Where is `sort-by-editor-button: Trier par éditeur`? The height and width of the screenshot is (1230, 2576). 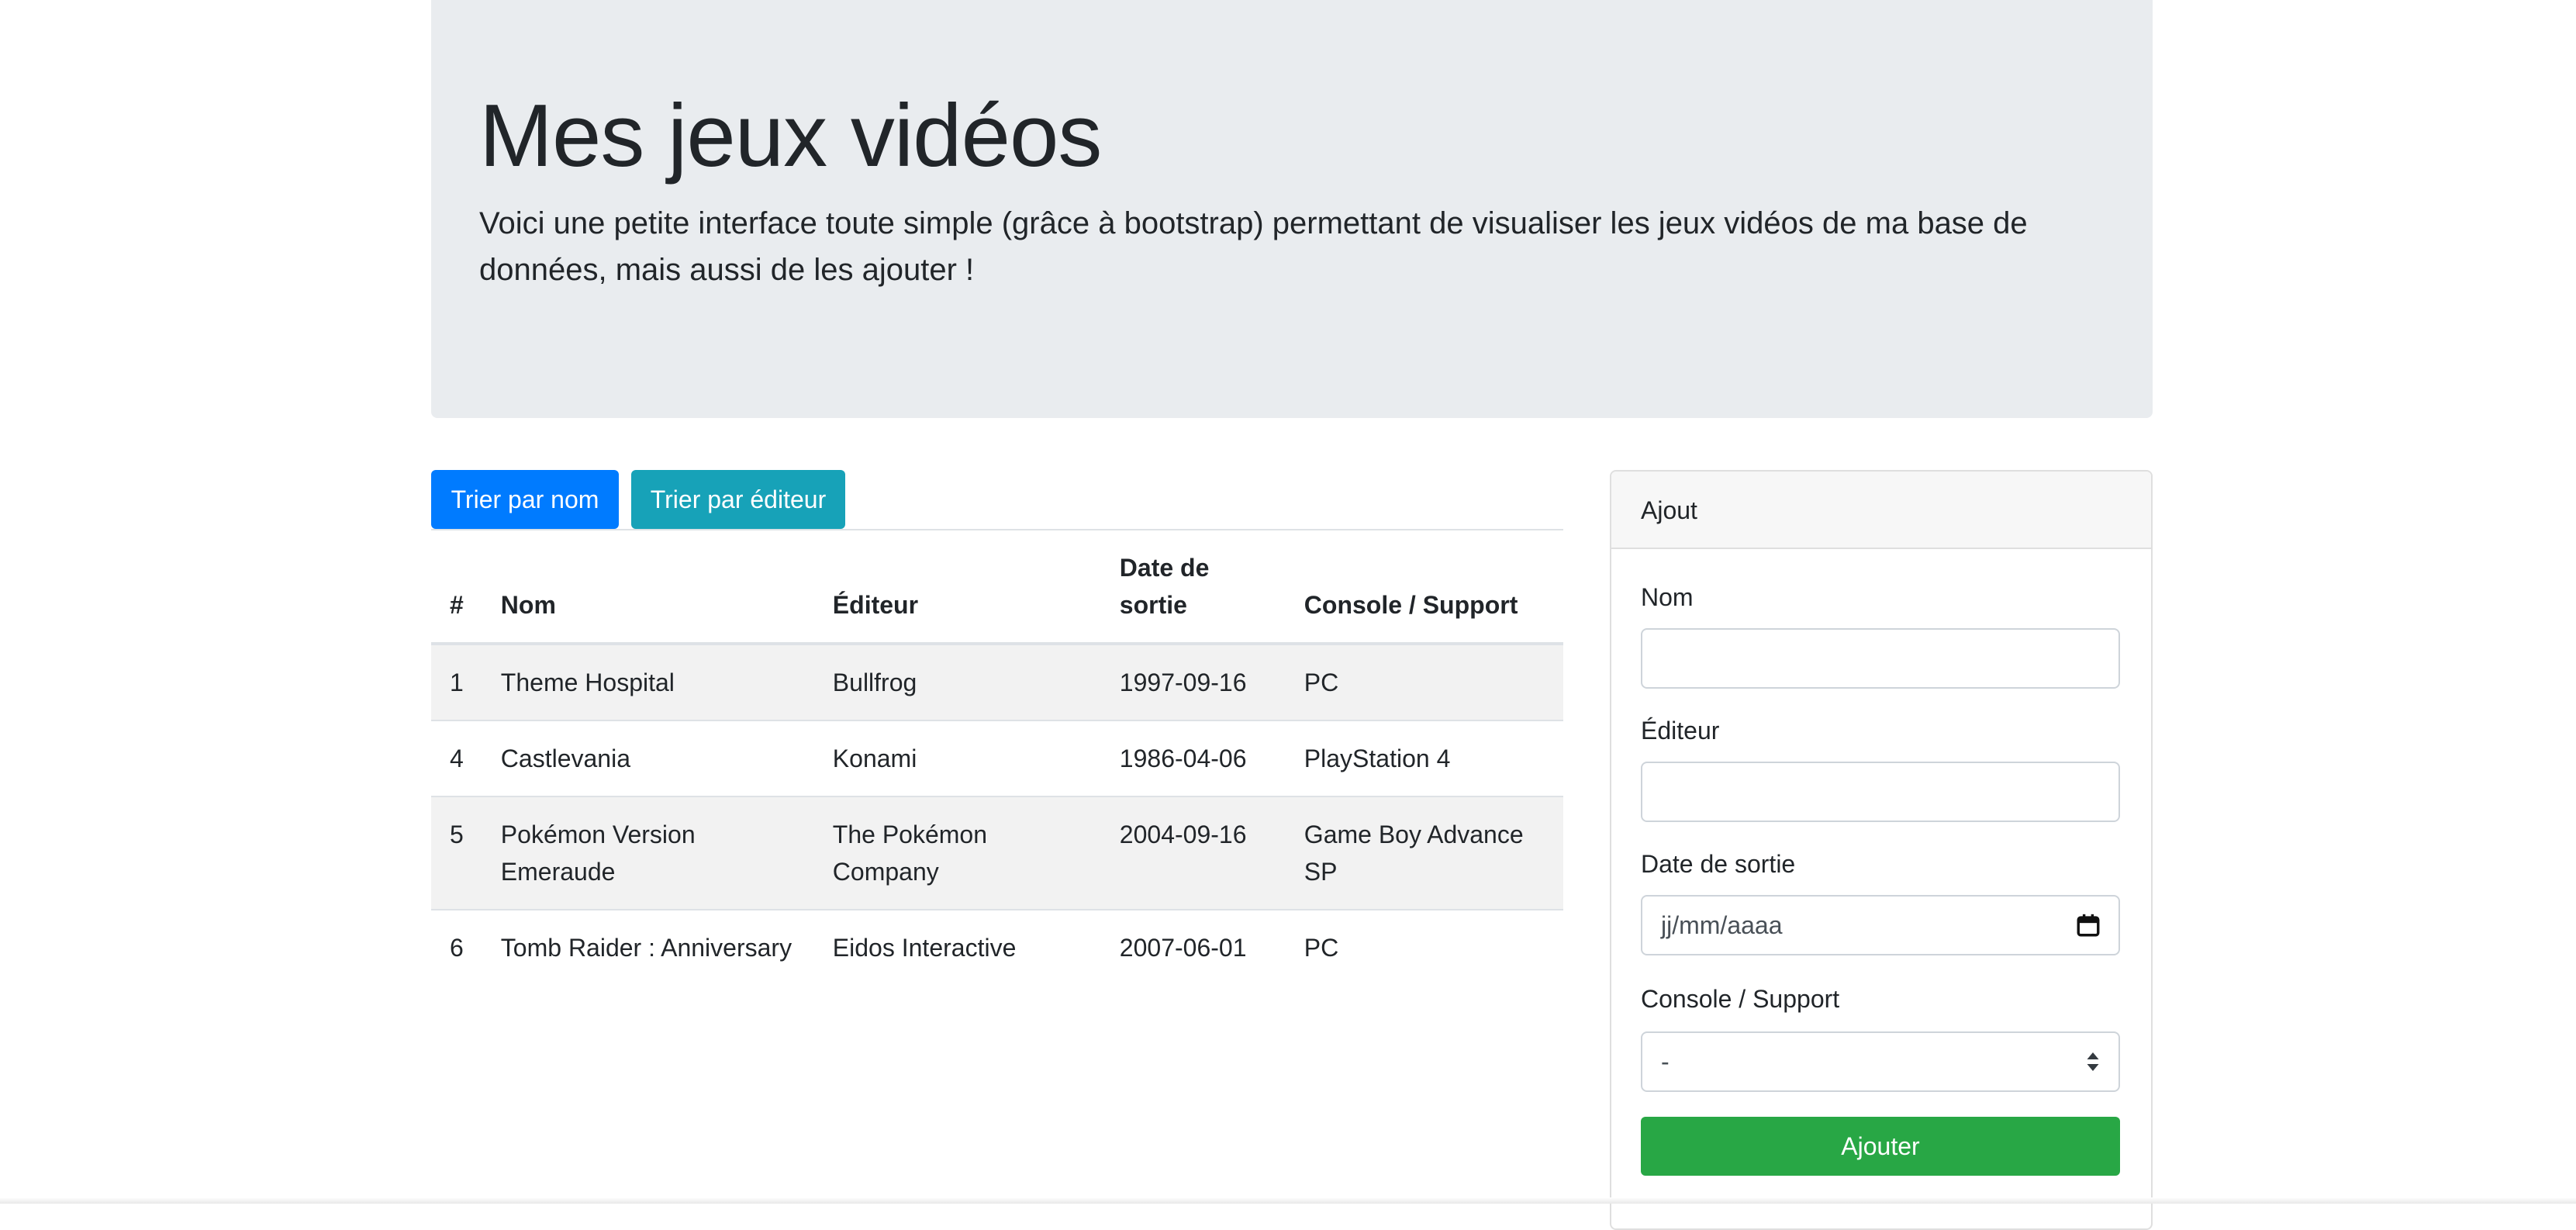 sort-by-editor-button: Trier par éditeur is located at coordinates (738, 500).